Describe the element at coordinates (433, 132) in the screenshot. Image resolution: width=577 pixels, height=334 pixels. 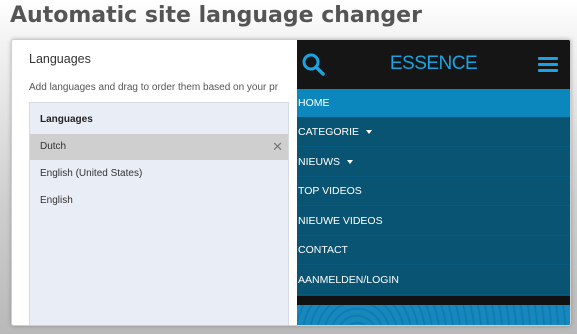
I see `nav-item-categorie: CATEGORIE` at that location.